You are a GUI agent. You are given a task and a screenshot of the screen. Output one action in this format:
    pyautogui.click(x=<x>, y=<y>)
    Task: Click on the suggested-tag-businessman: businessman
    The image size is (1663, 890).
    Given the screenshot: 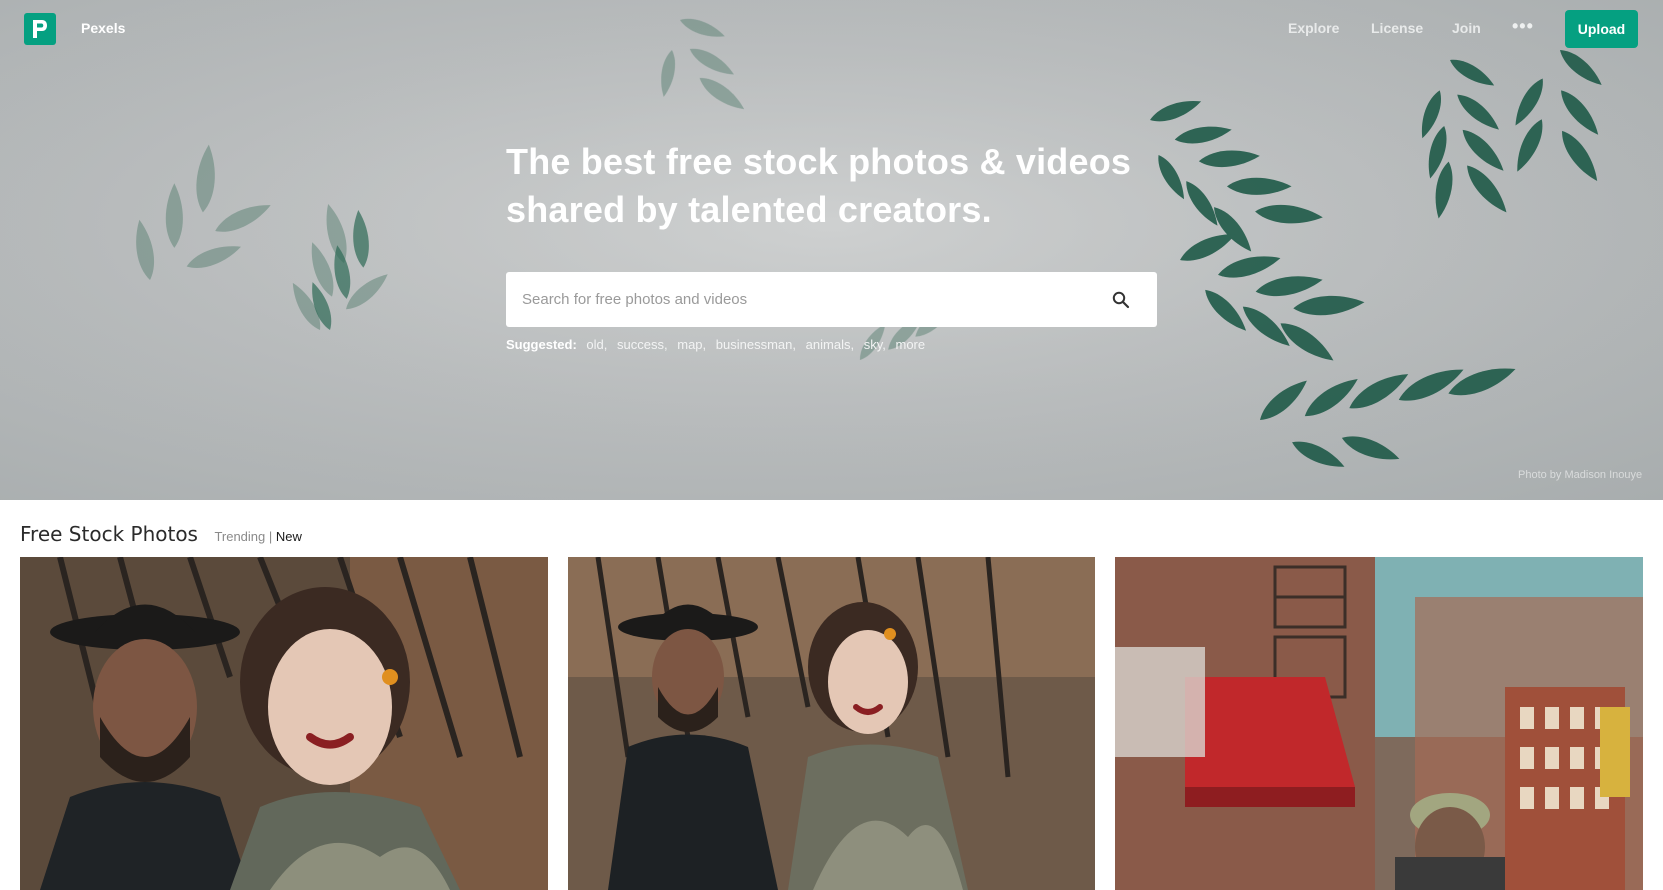 What is the action you would take?
    pyautogui.click(x=754, y=344)
    